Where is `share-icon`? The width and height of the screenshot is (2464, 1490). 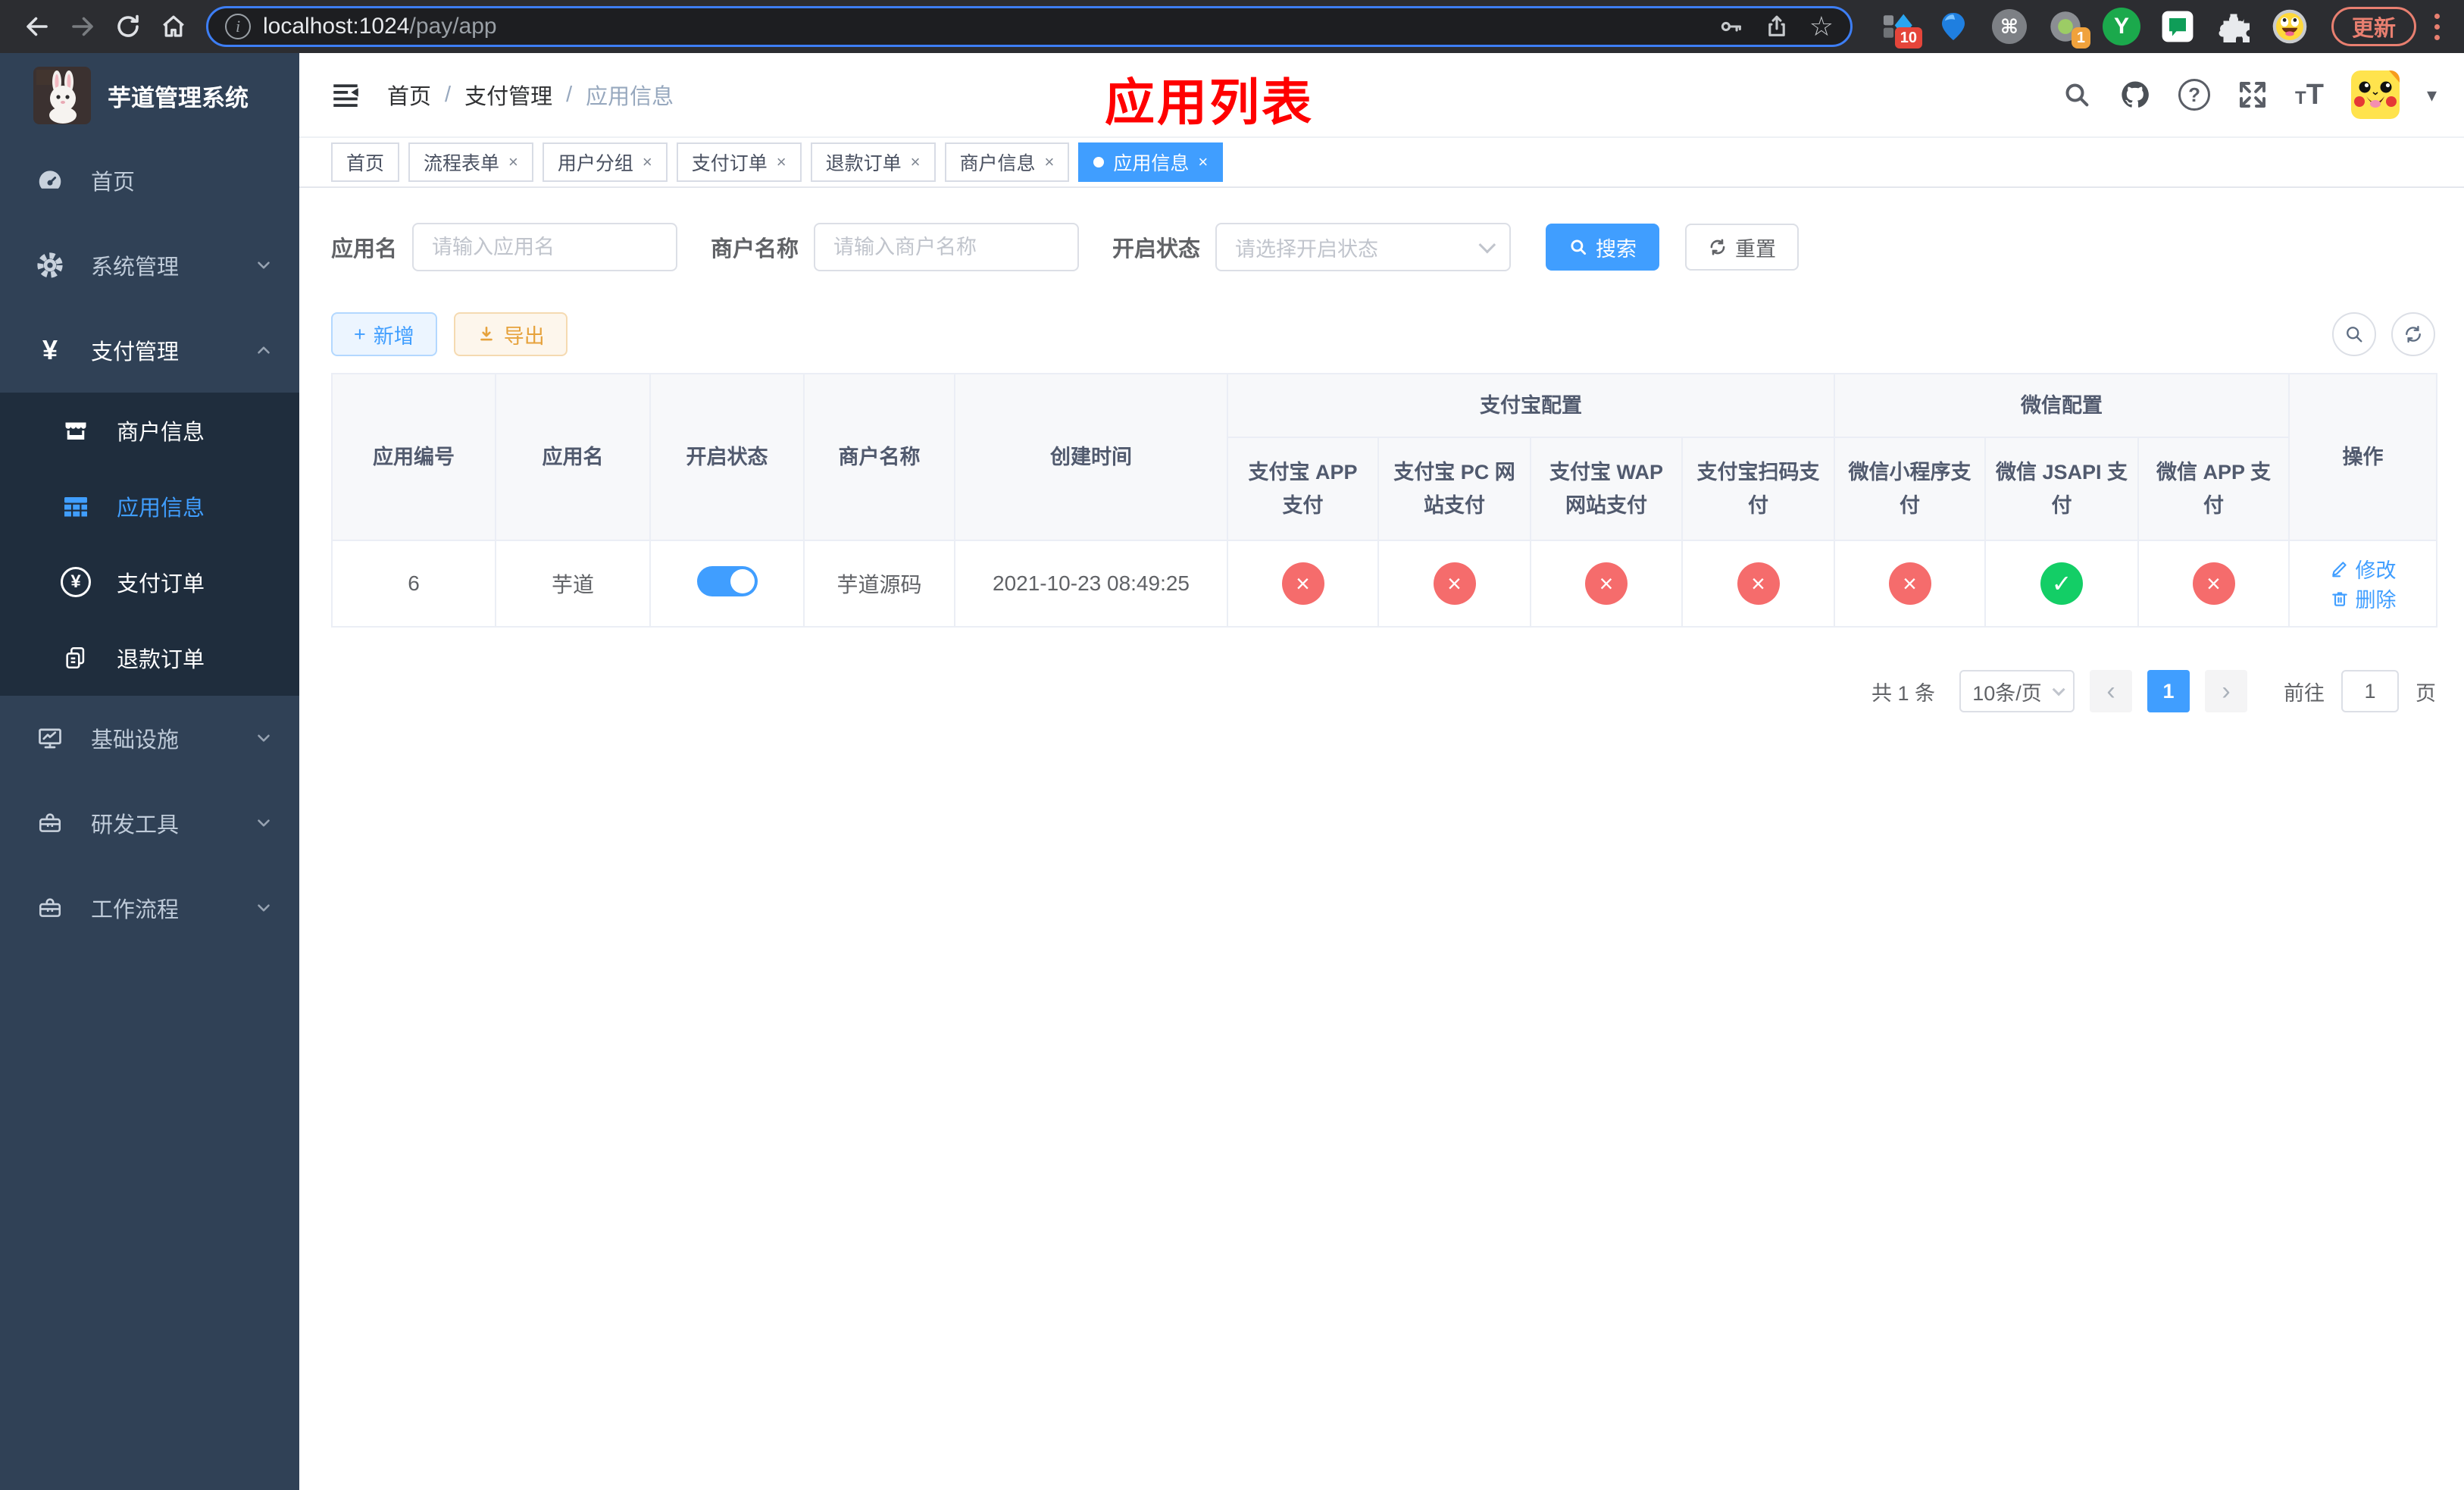
share-icon is located at coordinates (1777, 27).